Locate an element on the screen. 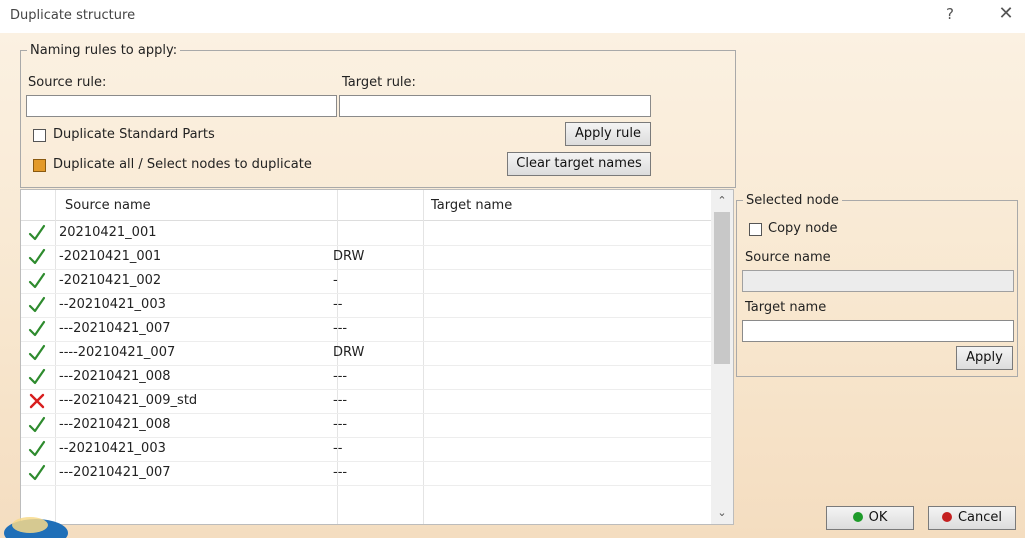 The width and height of the screenshot is (1025, 538). source-rule-label: Source rule: is located at coordinates (67, 82).